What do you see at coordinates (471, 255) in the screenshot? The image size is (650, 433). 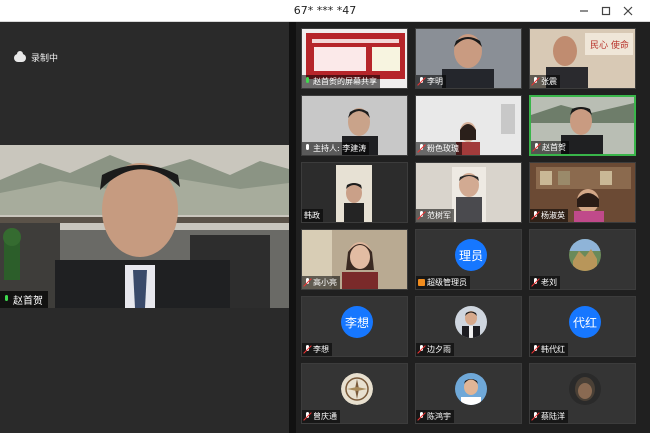 I see `avatar: 理员` at bounding box center [471, 255].